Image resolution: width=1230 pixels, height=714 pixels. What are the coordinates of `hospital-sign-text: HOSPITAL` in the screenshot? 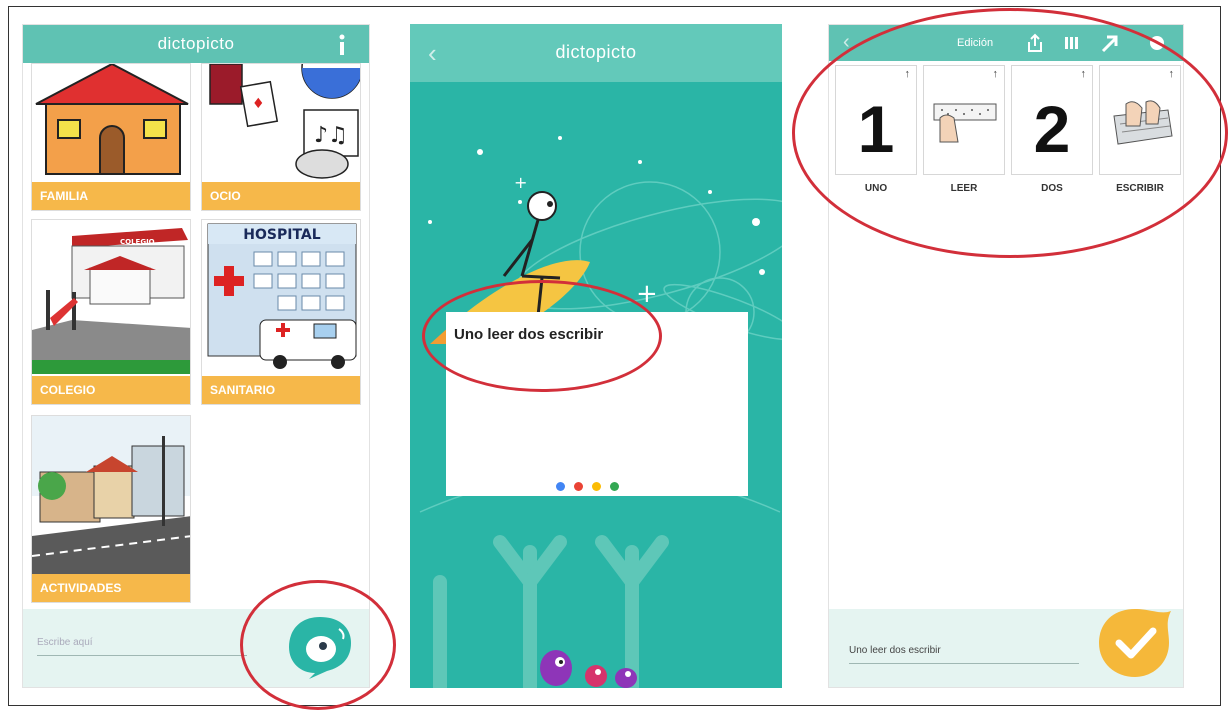 It's located at (281, 235).